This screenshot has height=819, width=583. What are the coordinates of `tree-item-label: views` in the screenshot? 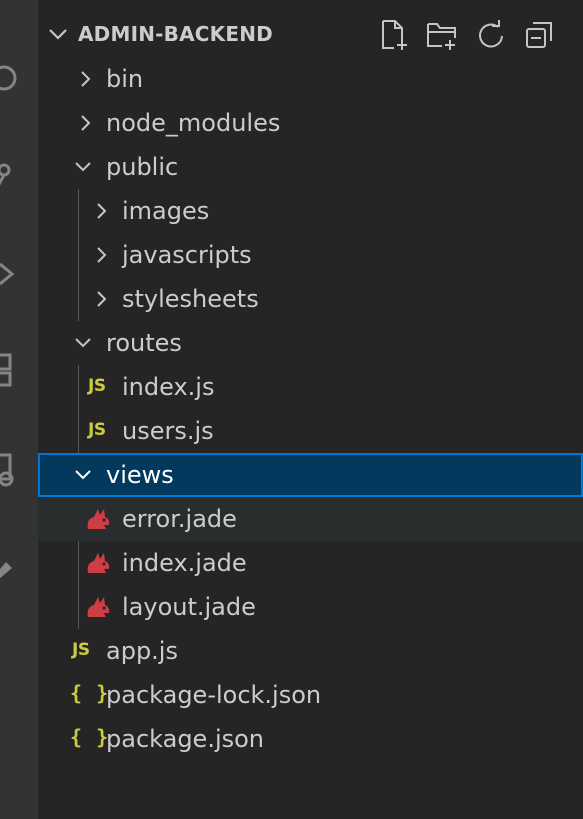 It's located at (140, 475).